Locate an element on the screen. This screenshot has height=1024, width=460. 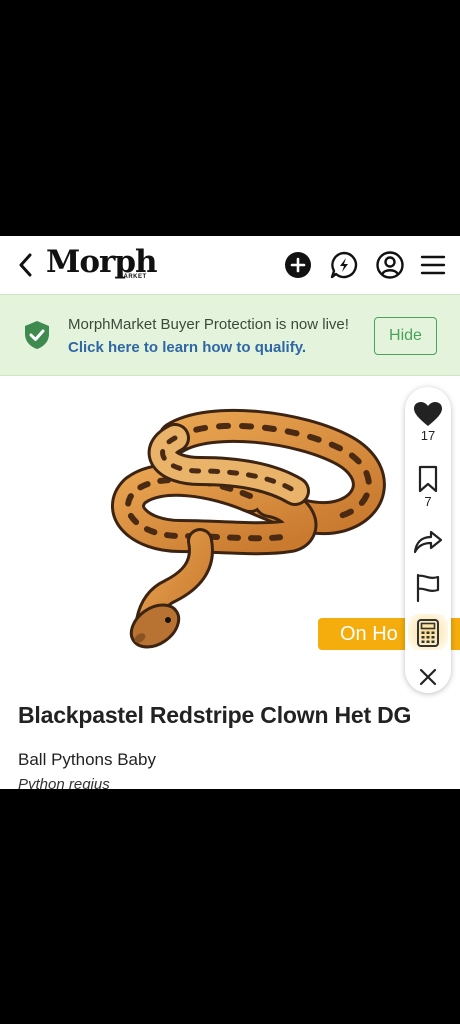
add-listing-button is located at coordinates (298, 265).